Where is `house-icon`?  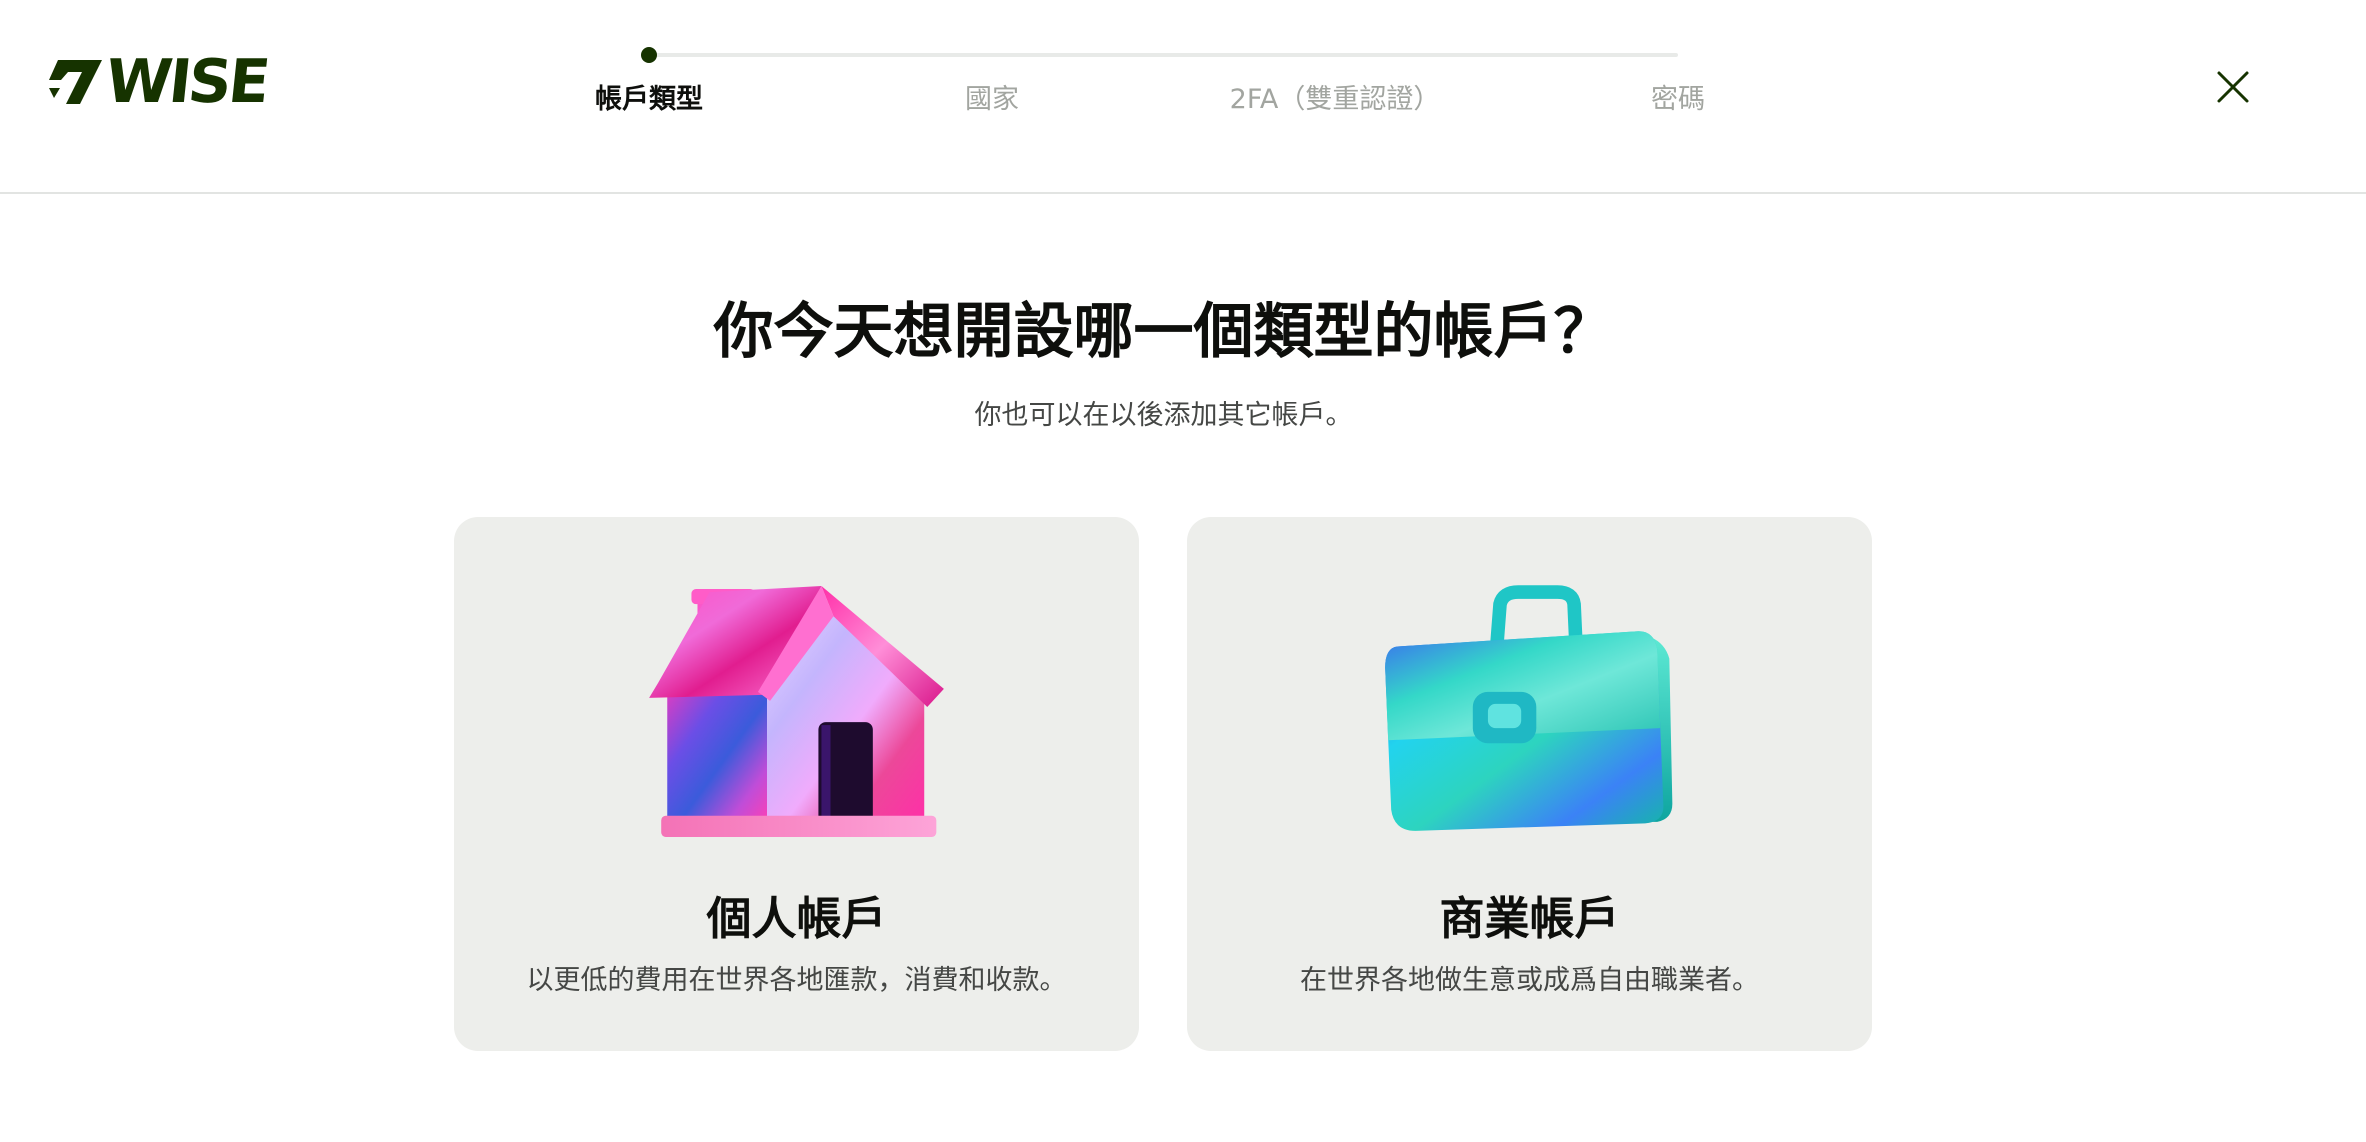 house-icon is located at coordinates (796, 713).